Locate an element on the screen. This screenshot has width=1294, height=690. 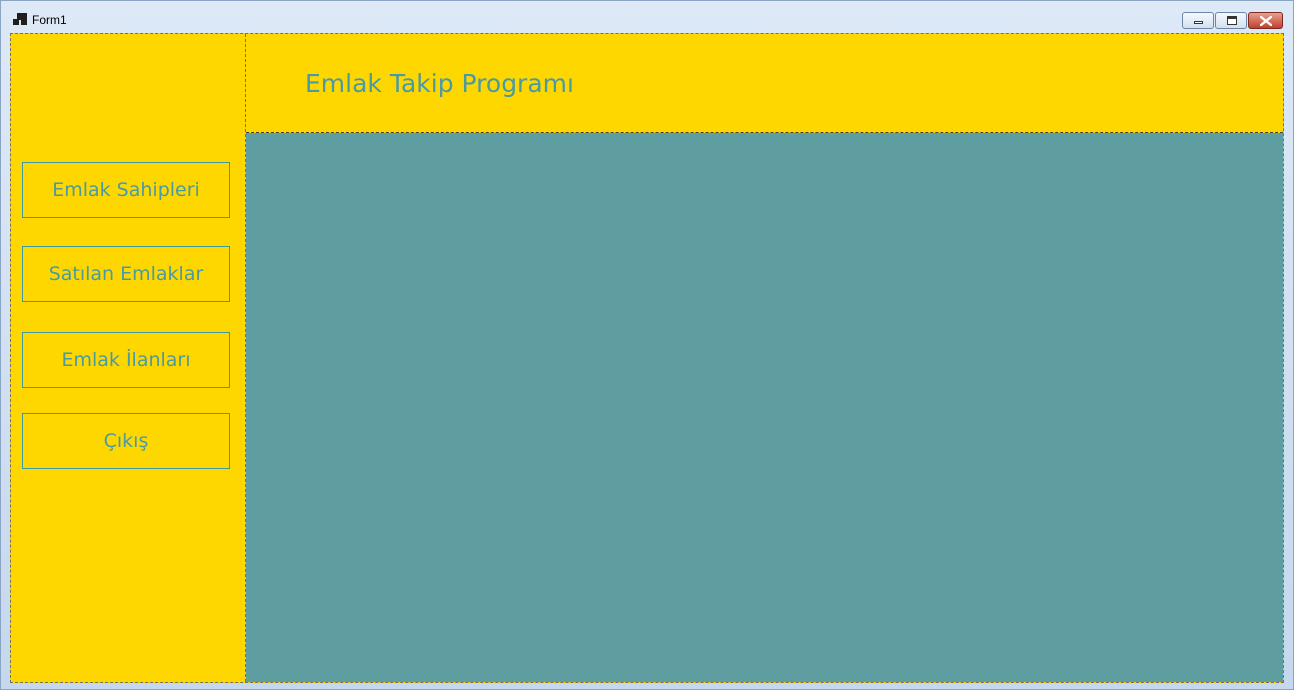
satilan-emlaklar-button: Satılan Emlaklar is located at coordinates (126, 274).